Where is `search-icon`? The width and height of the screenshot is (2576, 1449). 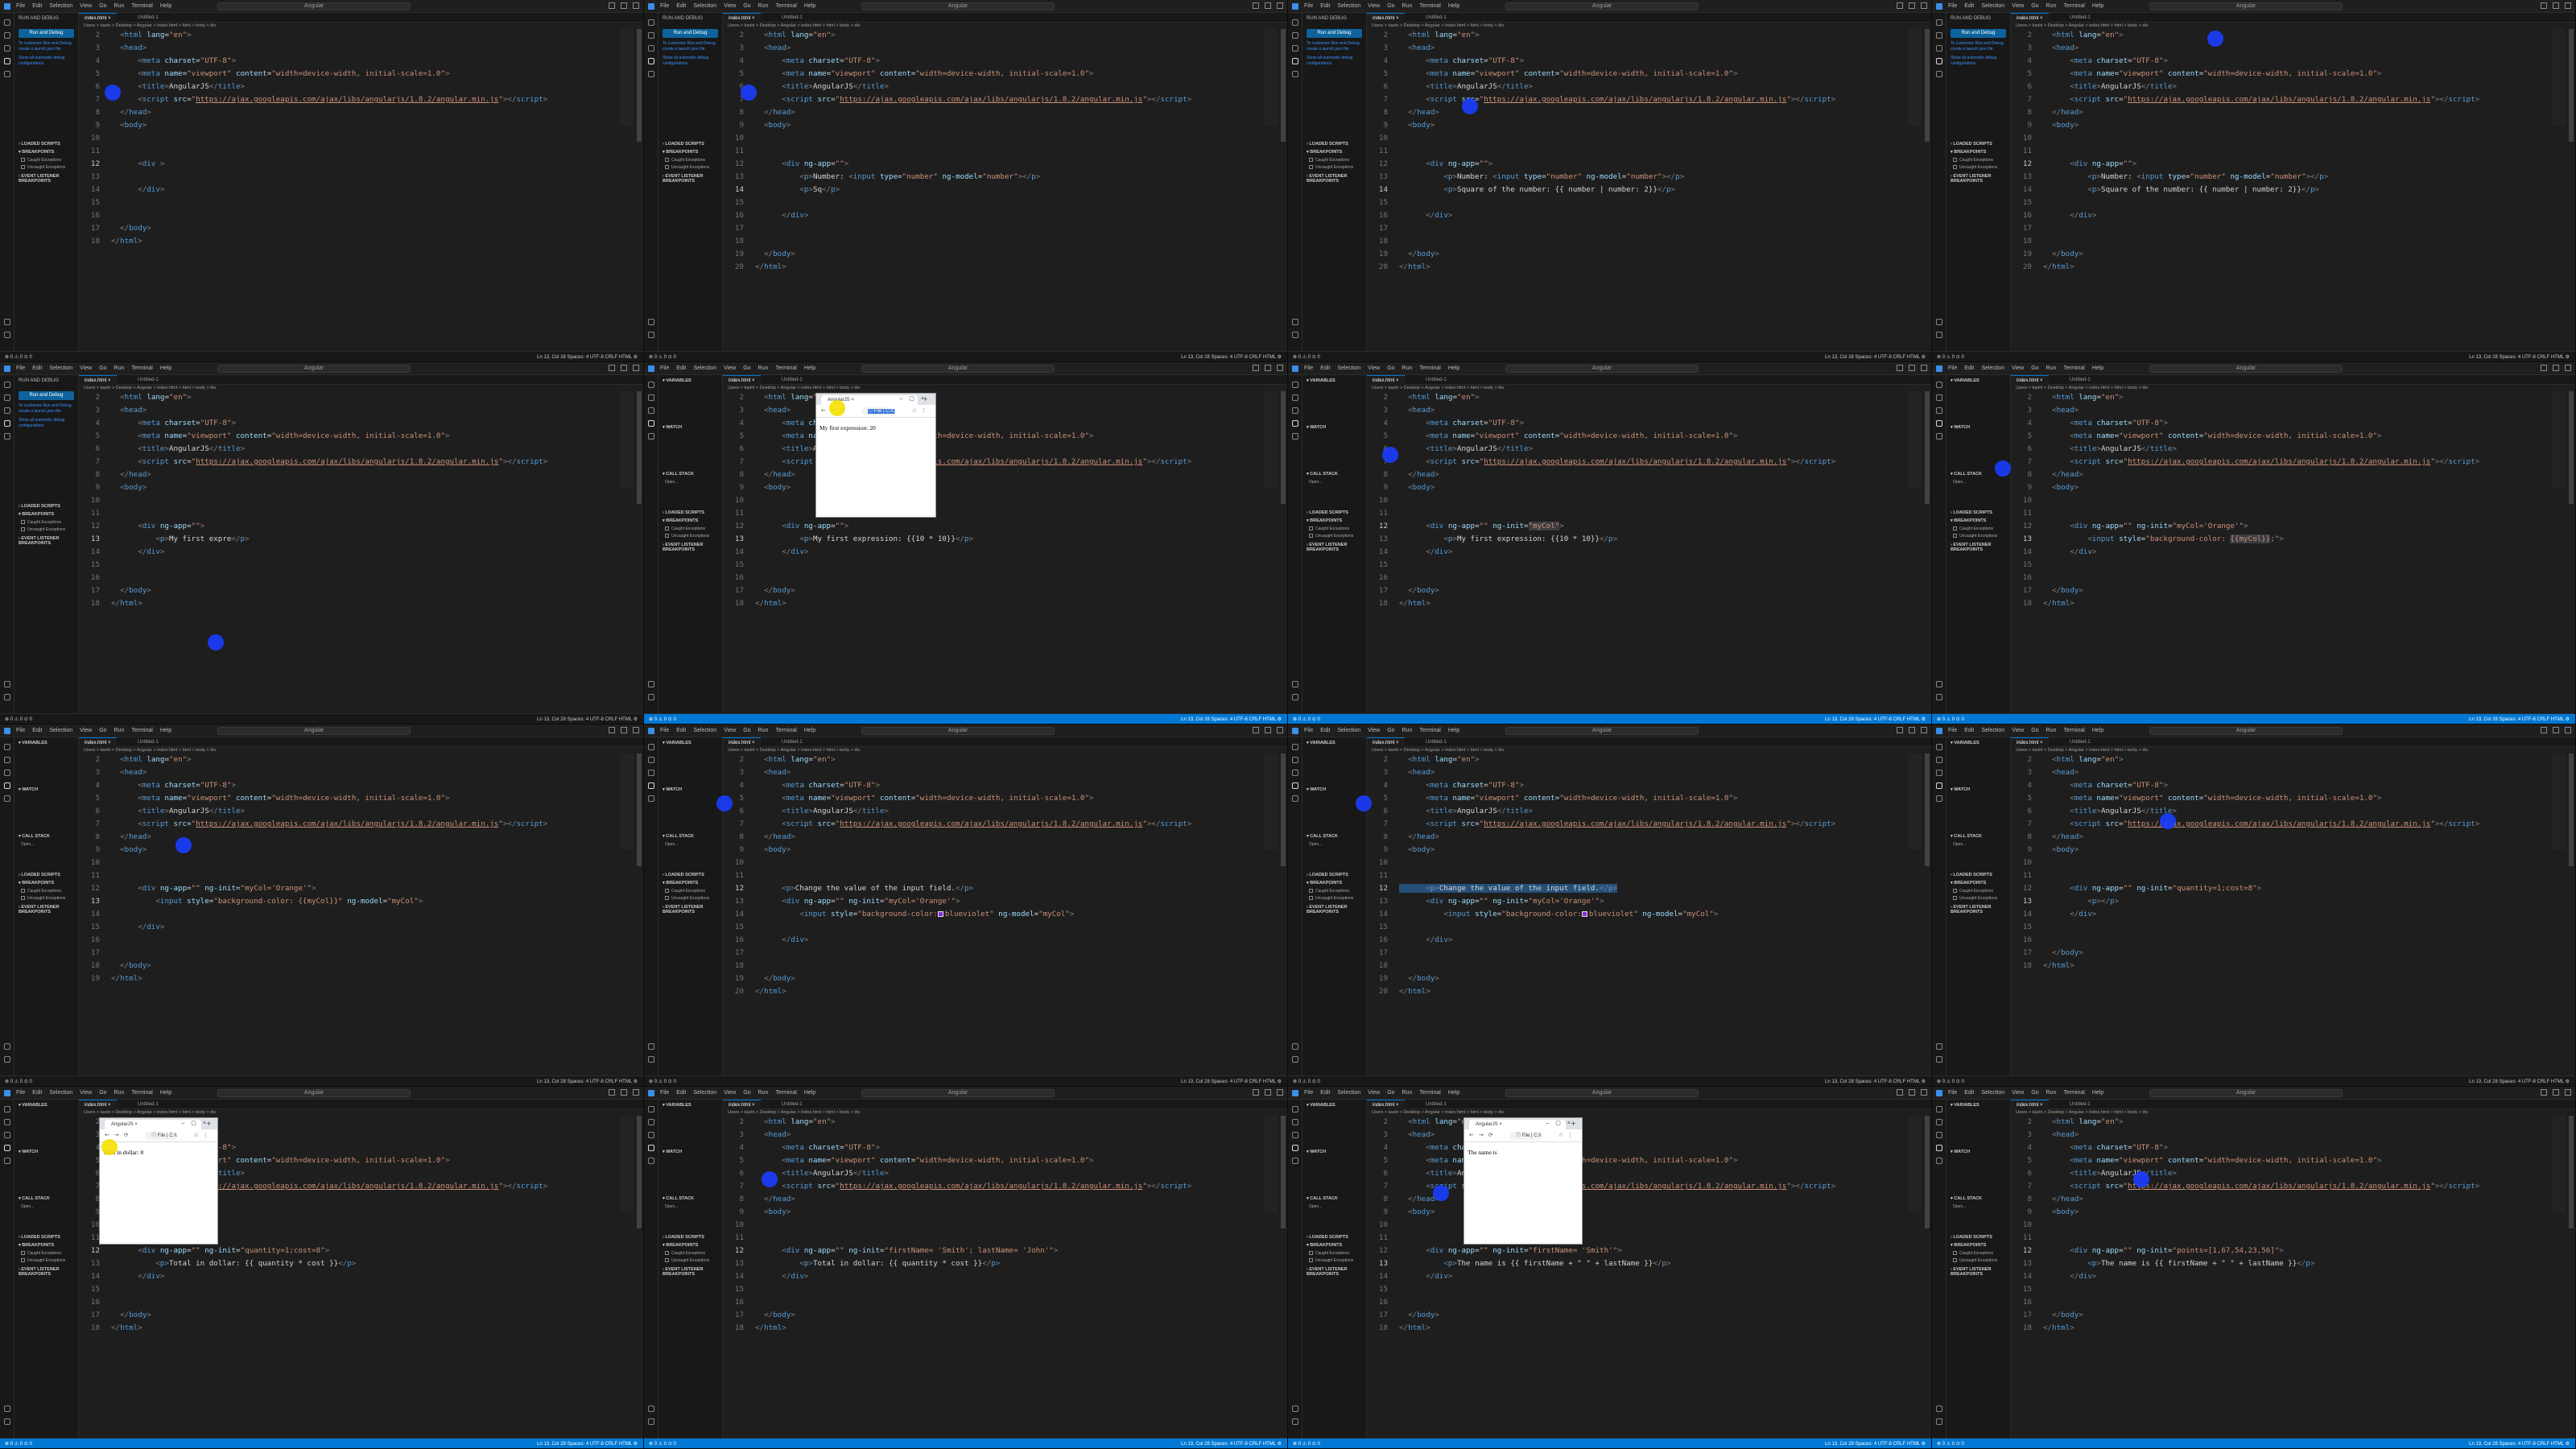 search-icon is located at coordinates (7, 35).